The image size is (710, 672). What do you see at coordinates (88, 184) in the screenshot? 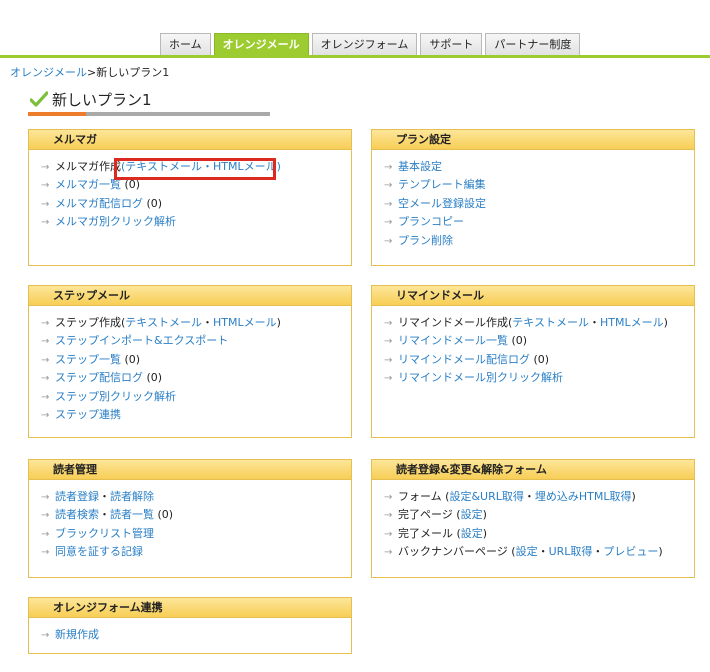
I see `merumaga-list-link: メルマガ一覧` at bounding box center [88, 184].